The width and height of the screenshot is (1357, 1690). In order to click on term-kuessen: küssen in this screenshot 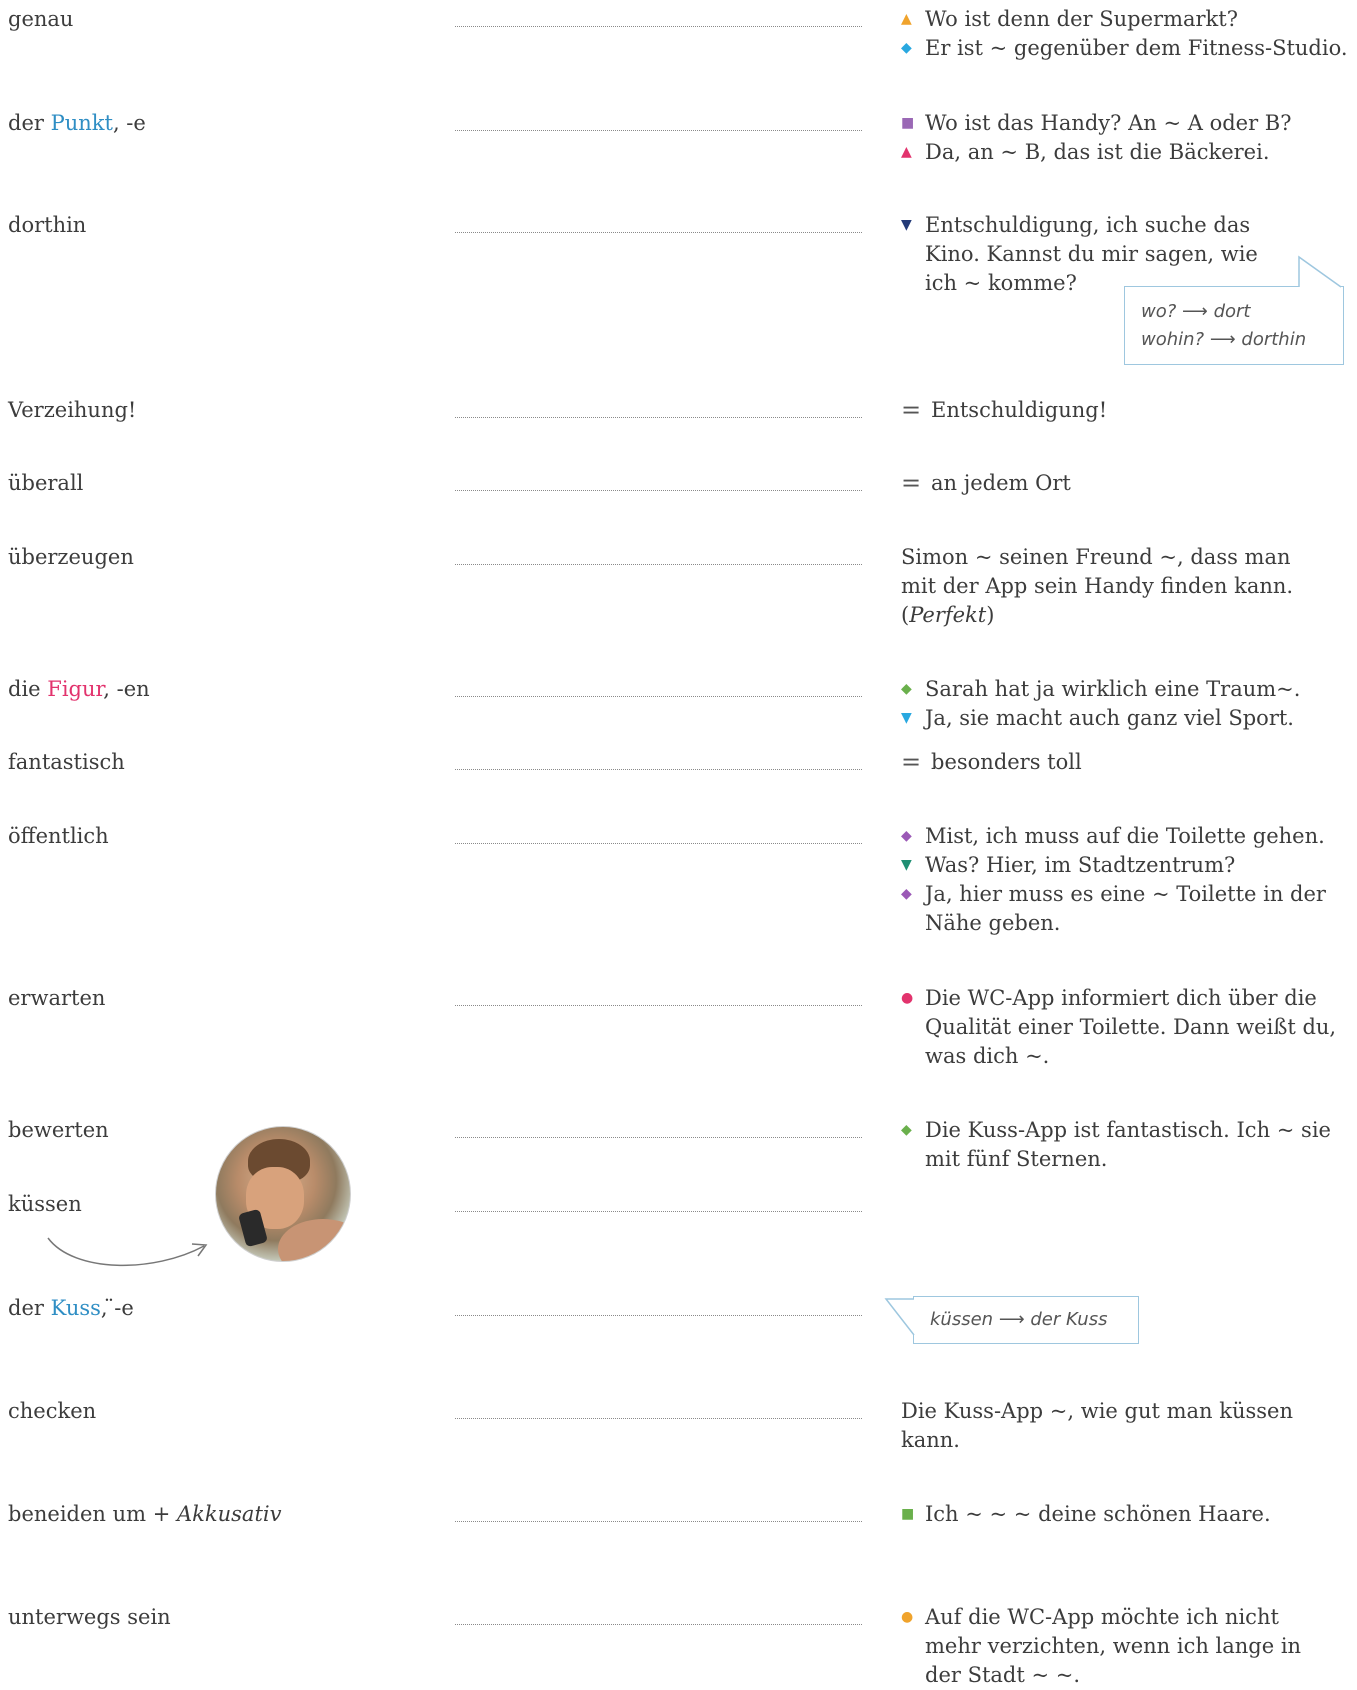, I will do `click(45, 1204)`.